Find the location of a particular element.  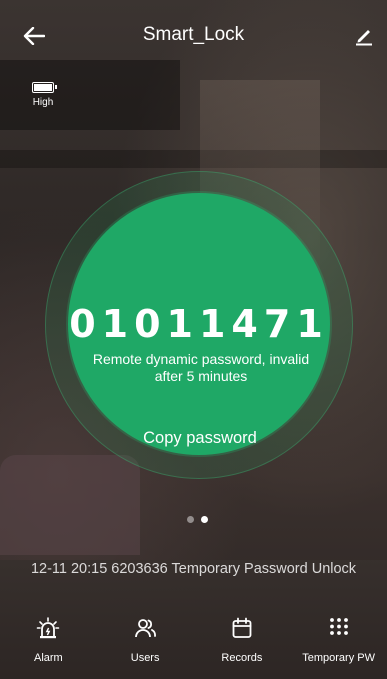

tab-temporary-pw: Temporary PW is located at coordinates (338, 641).